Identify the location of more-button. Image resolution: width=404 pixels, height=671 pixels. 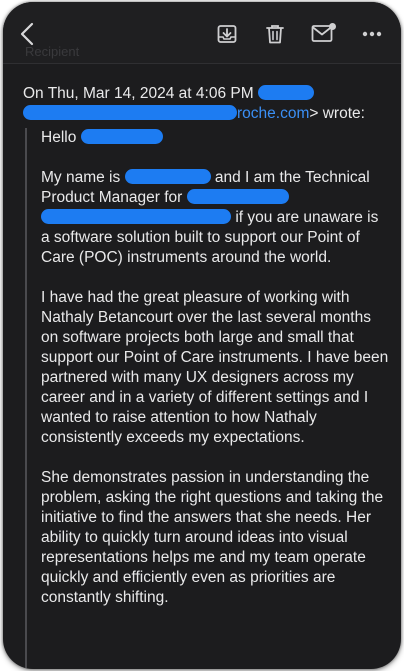
(372, 34).